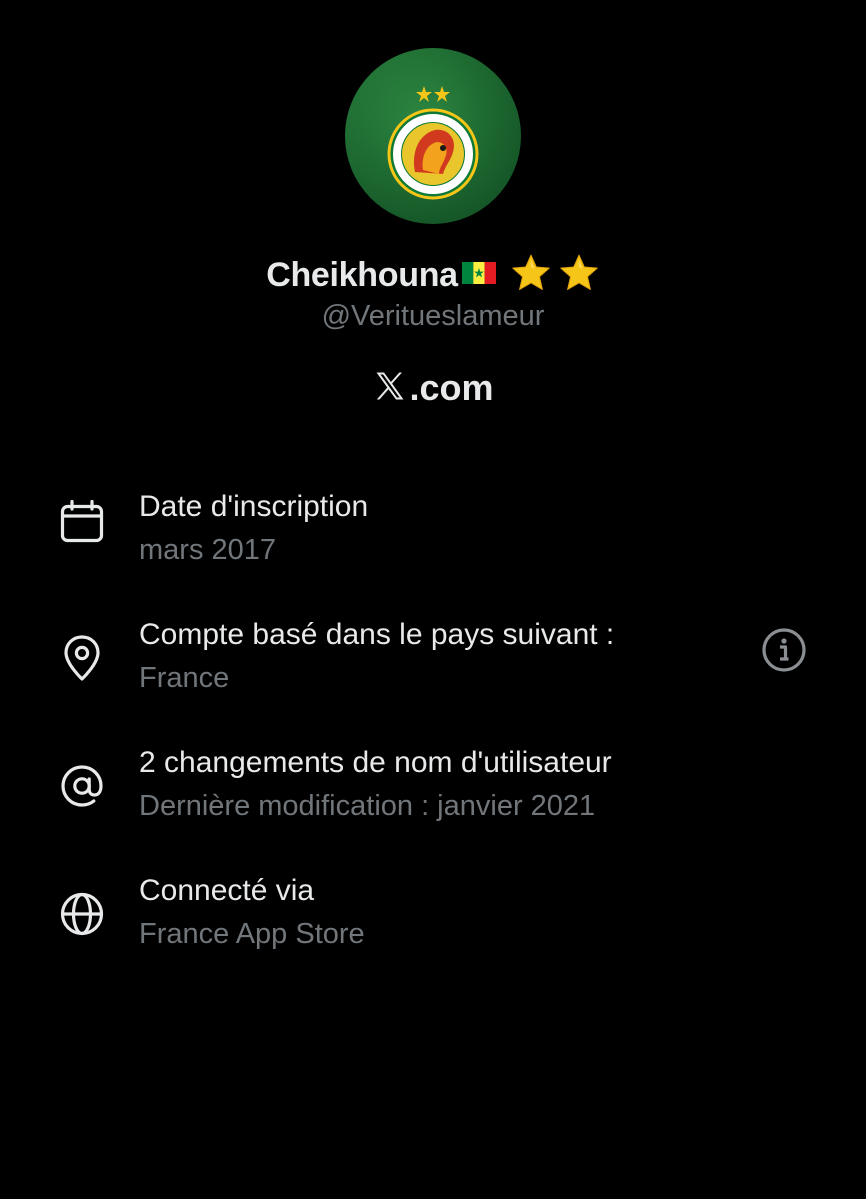 This screenshot has width=866, height=1199. I want to click on at-sign-icon, so click(82, 786).